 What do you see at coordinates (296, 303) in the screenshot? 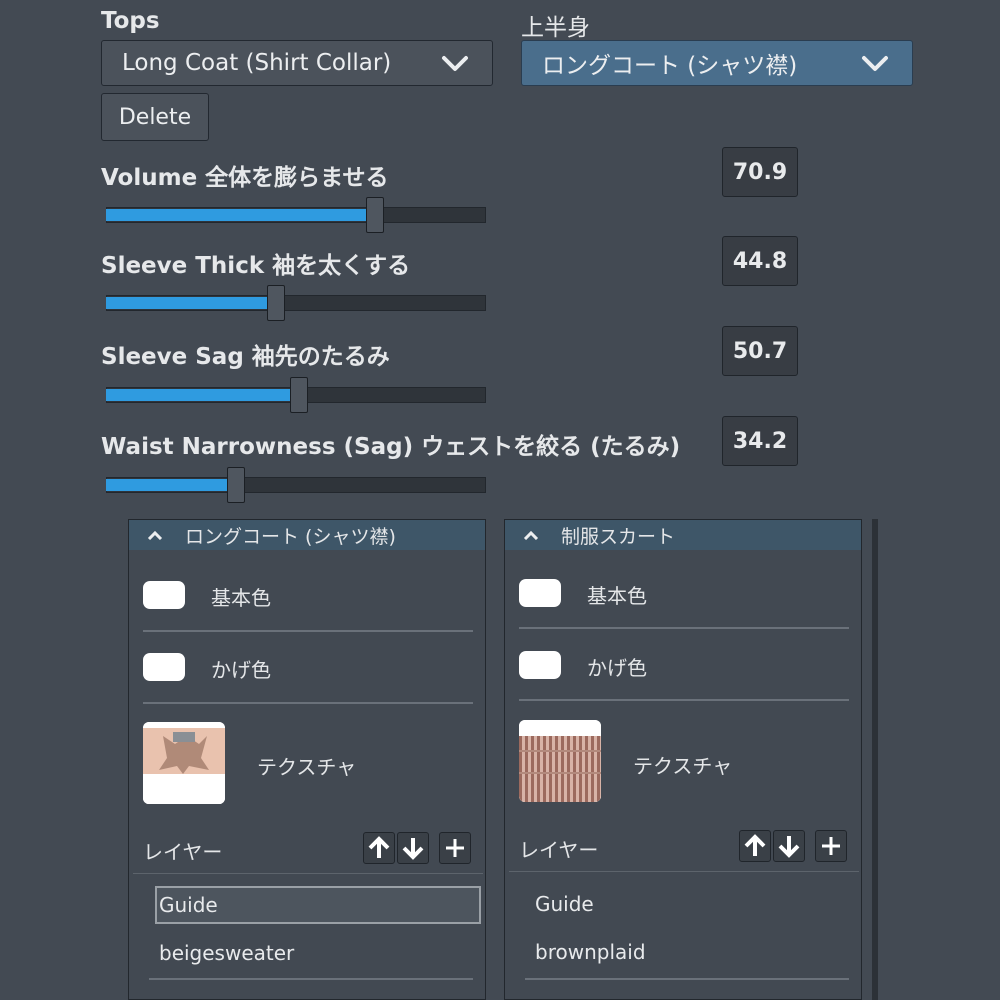
I see `sleeve-thick-slider` at bounding box center [296, 303].